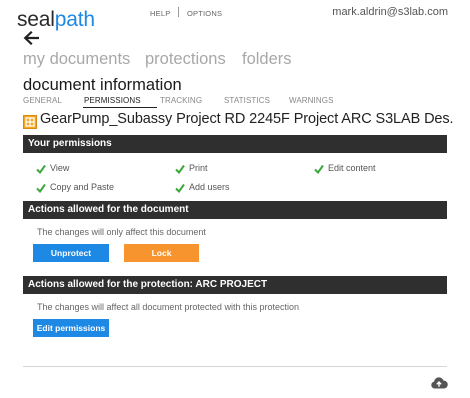  I want to click on logo-text-path: path, so click(74, 19).